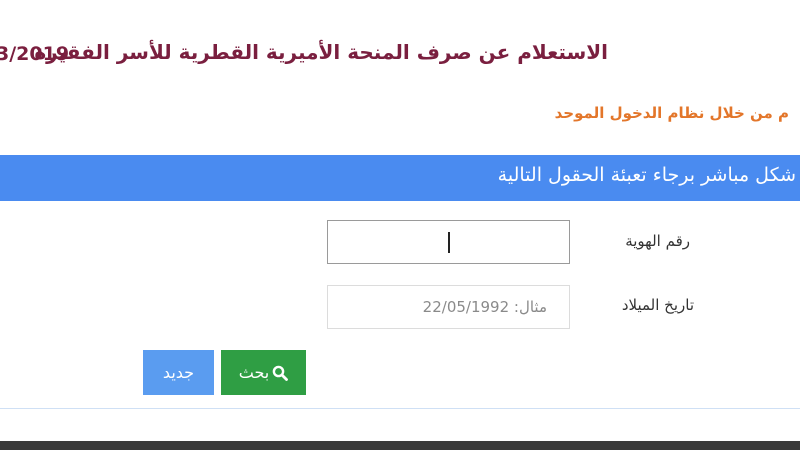 The width and height of the screenshot is (800, 450). What do you see at coordinates (400, 178) in the screenshot?
I see `instructions-banner: شكل مباشر برجاء تعبئة الحقول التالية` at bounding box center [400, 178].